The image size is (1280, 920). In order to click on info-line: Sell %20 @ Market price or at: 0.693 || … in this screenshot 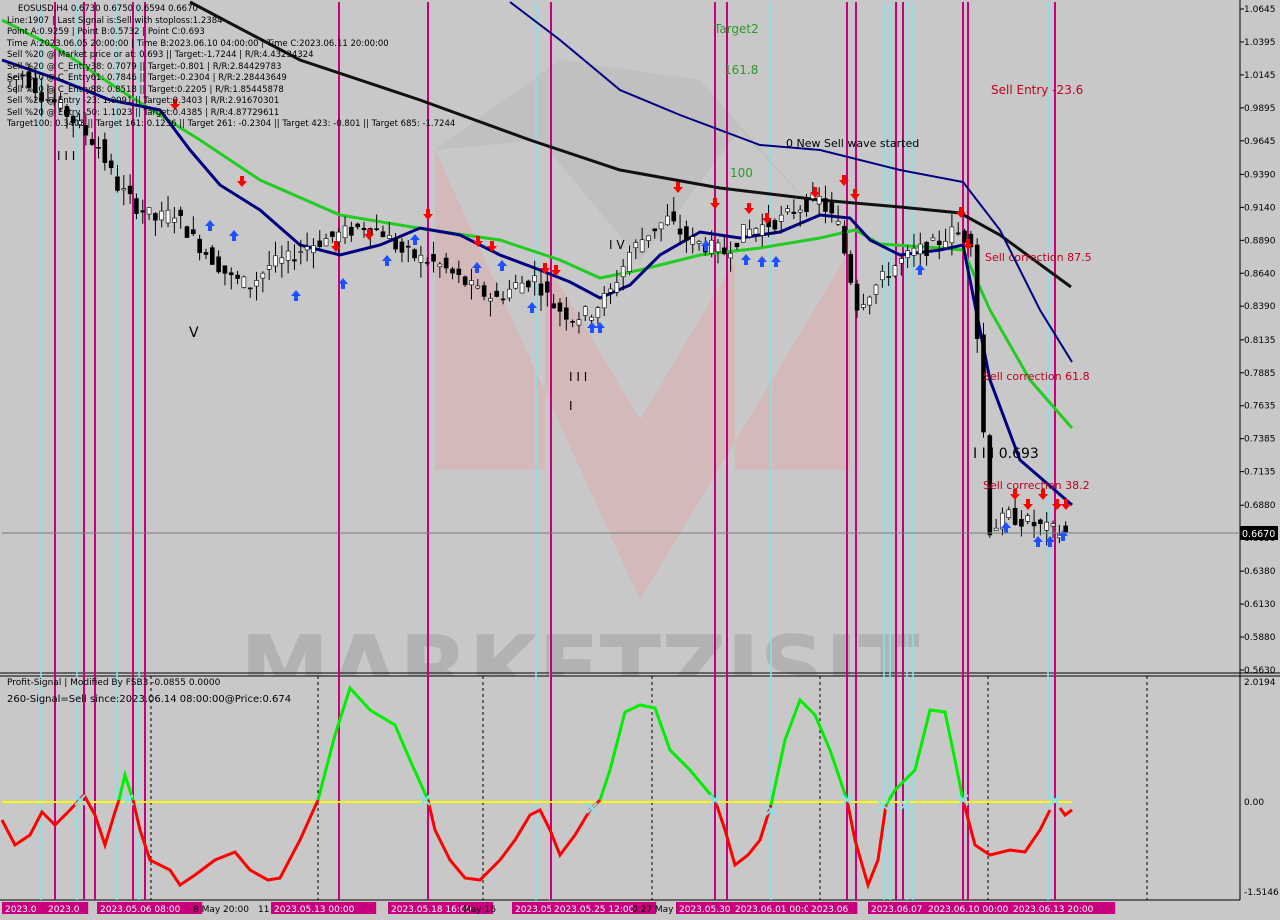, I will do `click(160, 55)`.